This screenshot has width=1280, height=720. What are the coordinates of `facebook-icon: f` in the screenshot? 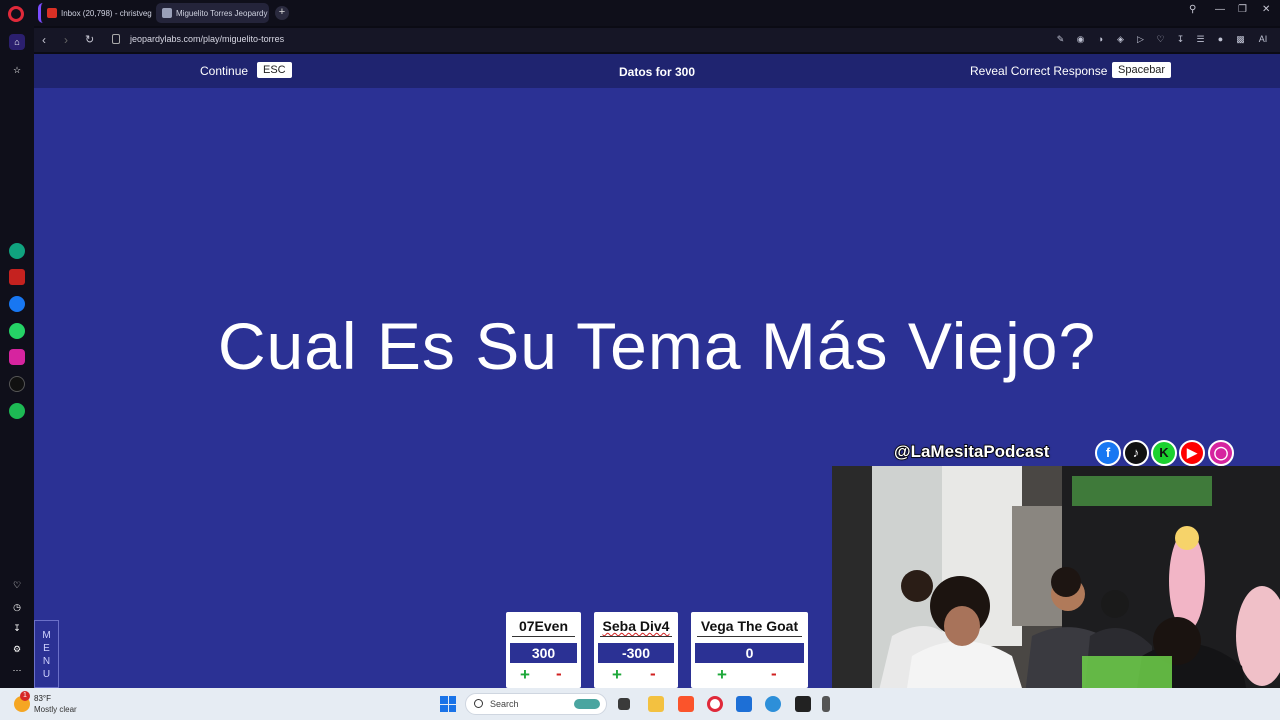 It's located at (1108, 453).